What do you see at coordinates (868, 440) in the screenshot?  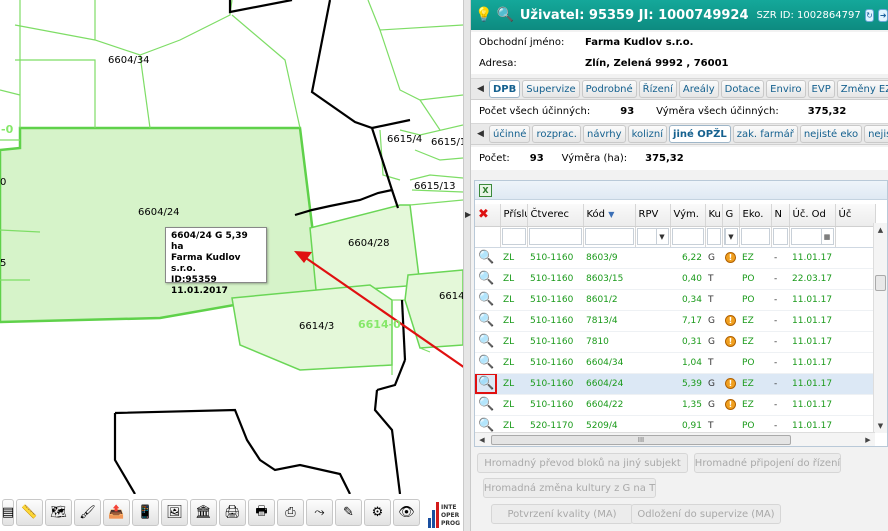 I see `scroll-right-icon: ▶` at bounding box center [868, 440].